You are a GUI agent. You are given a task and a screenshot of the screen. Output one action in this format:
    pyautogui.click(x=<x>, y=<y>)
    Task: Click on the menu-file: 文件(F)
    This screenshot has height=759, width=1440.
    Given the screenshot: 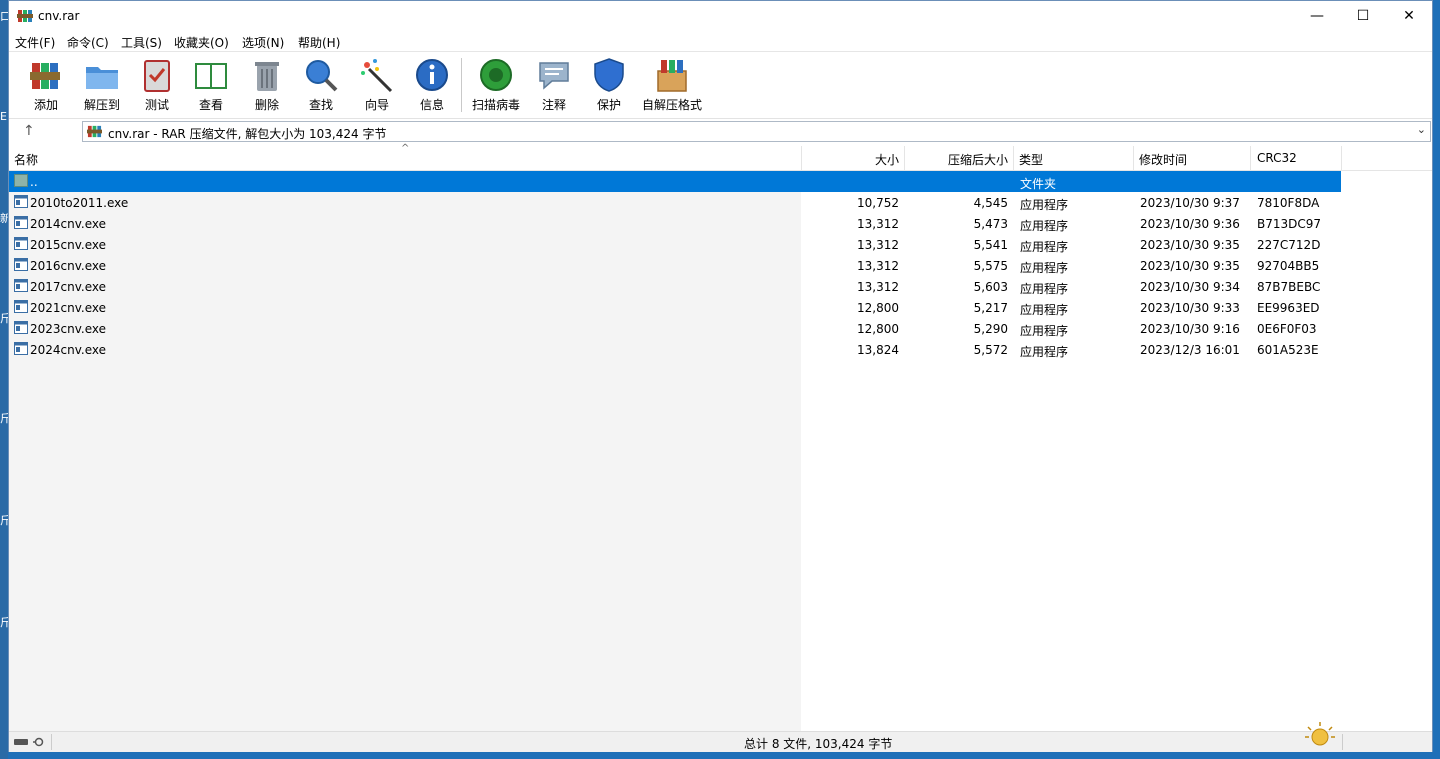 What is the action you would take?
    pyautogui.click(x=35, y=42)
    